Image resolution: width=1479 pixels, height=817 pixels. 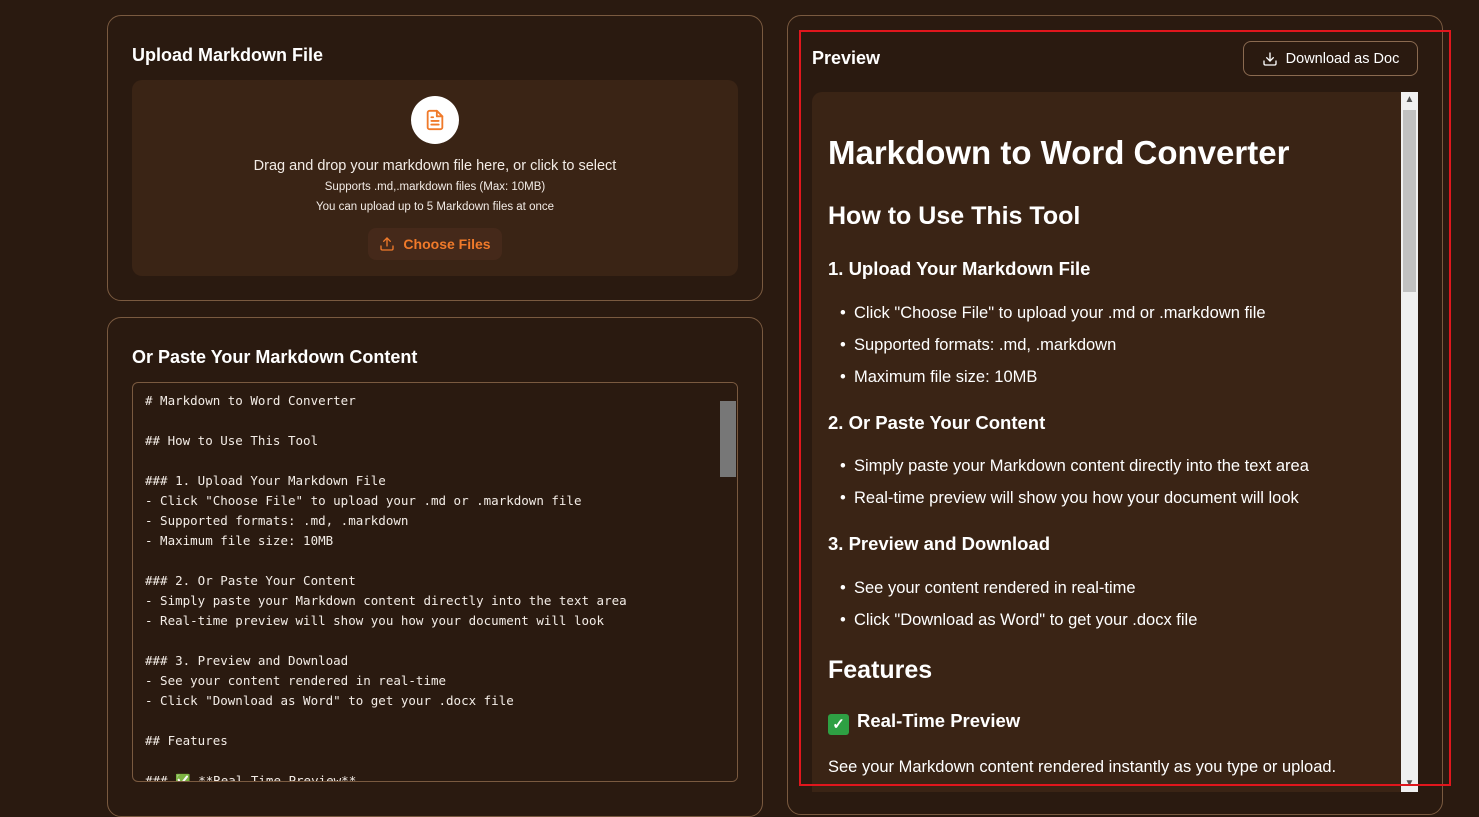 What do you see at coordinates (447, 244) in the screenshot?
I see `choose-files-label: Choose Files` at bounding box center [447, 244].